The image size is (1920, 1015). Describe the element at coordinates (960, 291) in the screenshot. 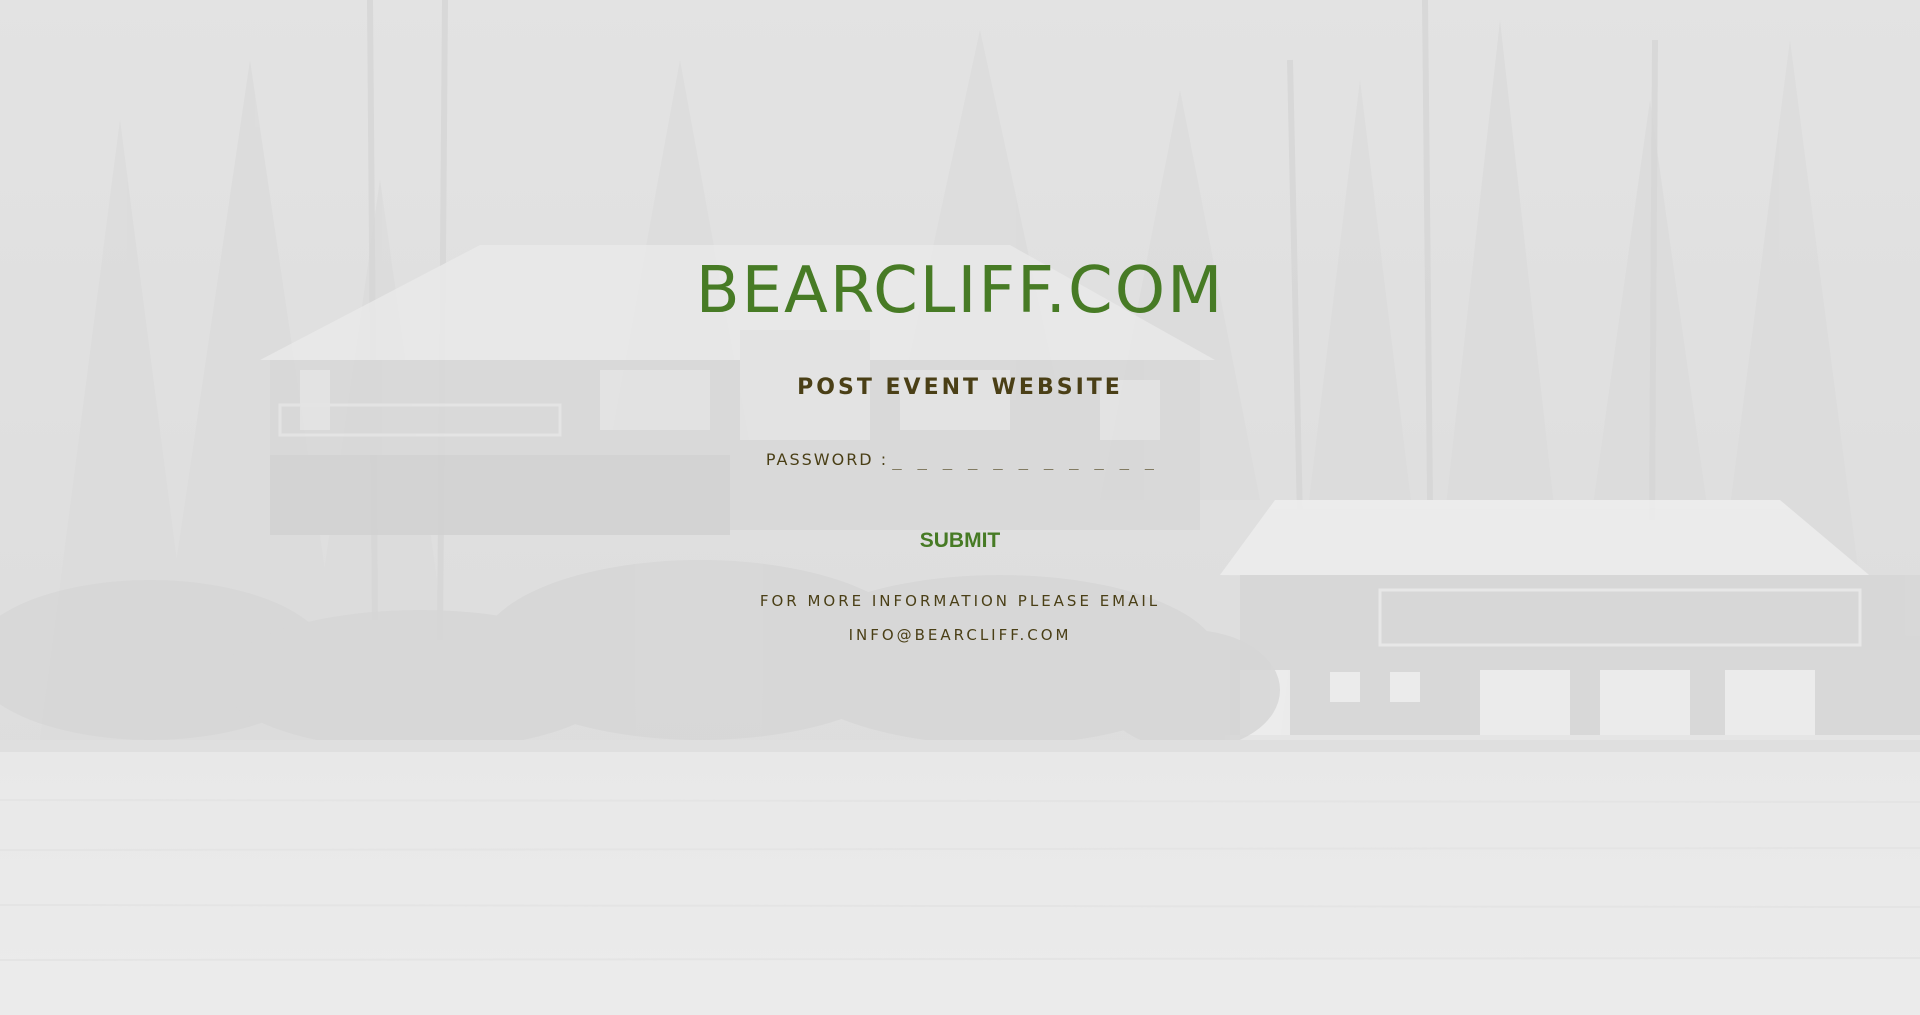

I see `site-title: BEARCLIFF.COM` at that location.